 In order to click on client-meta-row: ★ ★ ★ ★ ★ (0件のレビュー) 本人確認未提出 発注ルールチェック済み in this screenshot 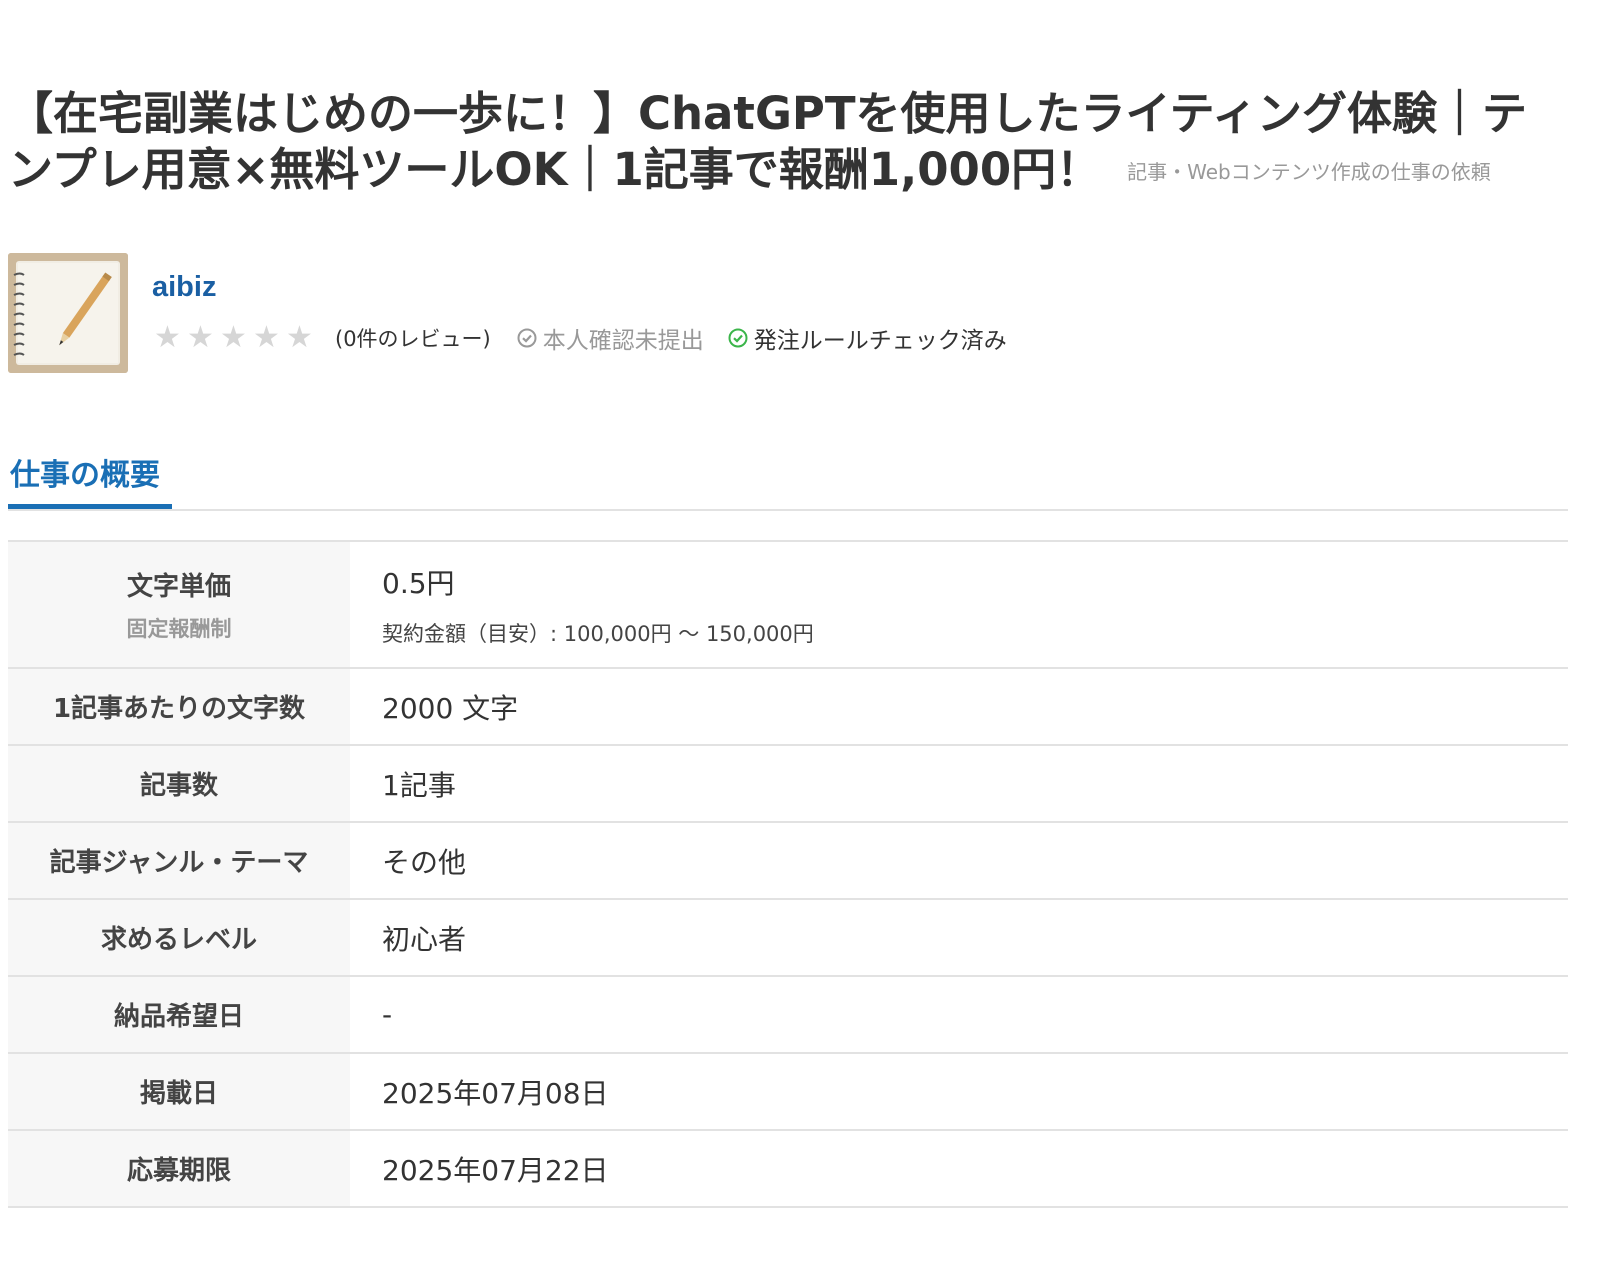, I will do `click(591, 338)`.